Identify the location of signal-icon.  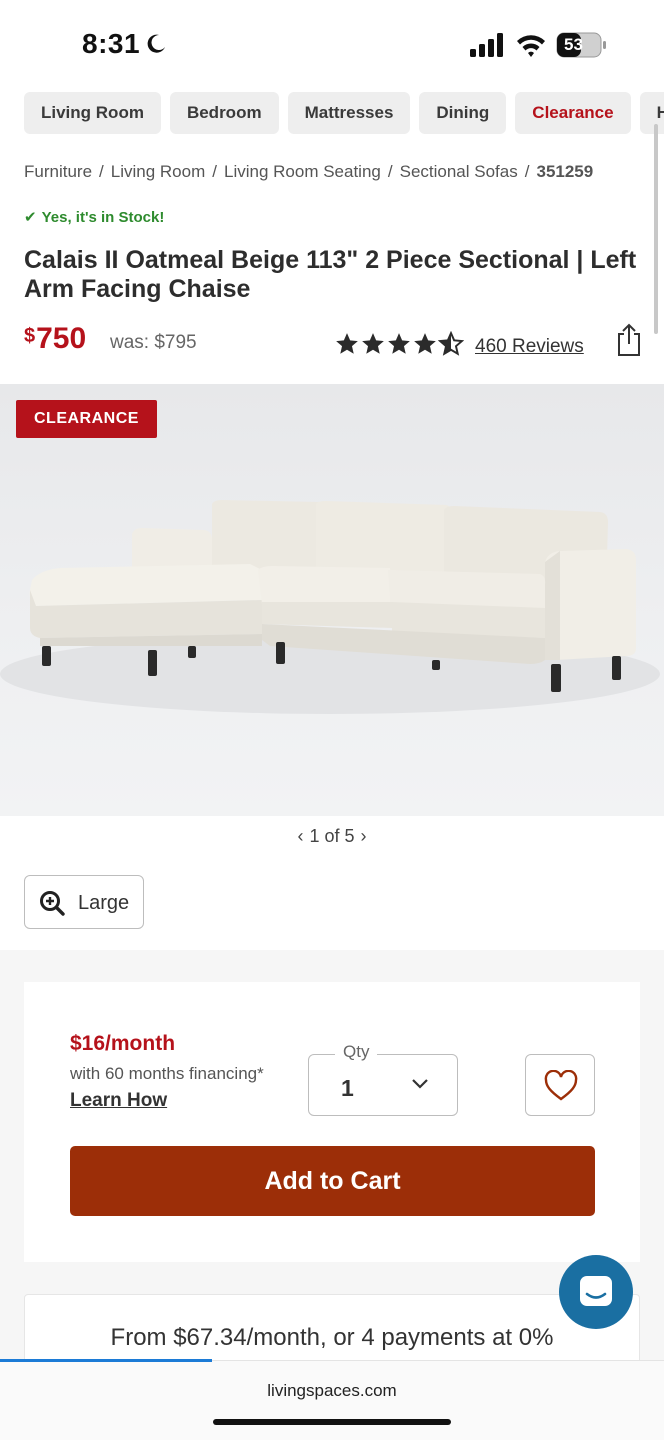
(486, 45).